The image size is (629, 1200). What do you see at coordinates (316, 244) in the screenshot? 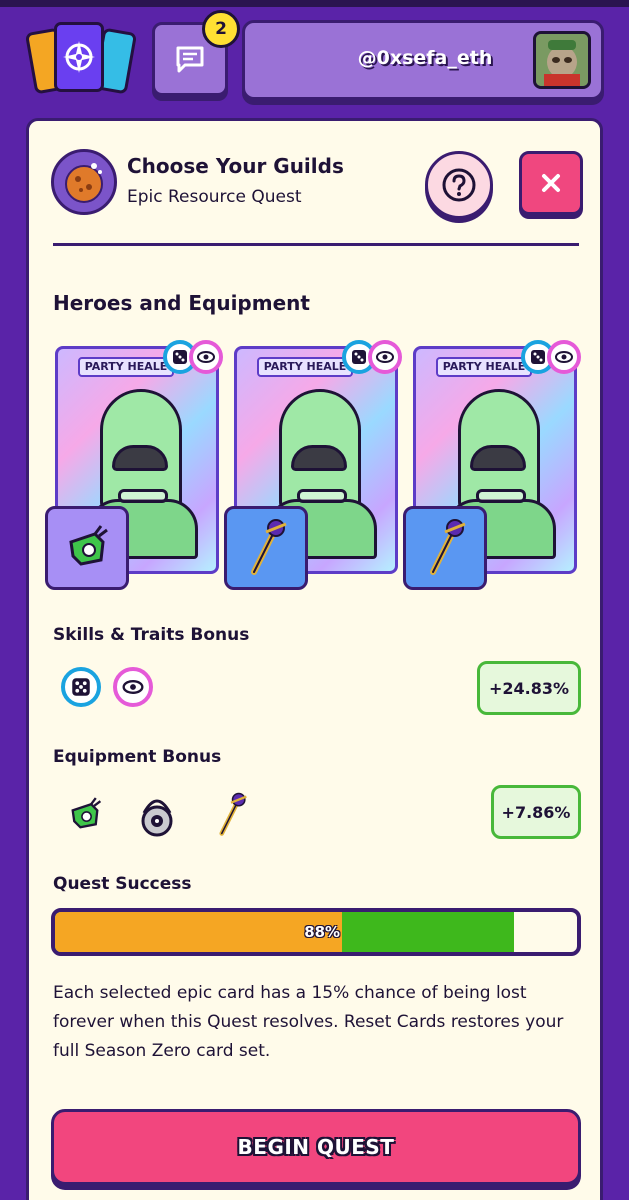
I see `divider` at bounding box center [316, 244].